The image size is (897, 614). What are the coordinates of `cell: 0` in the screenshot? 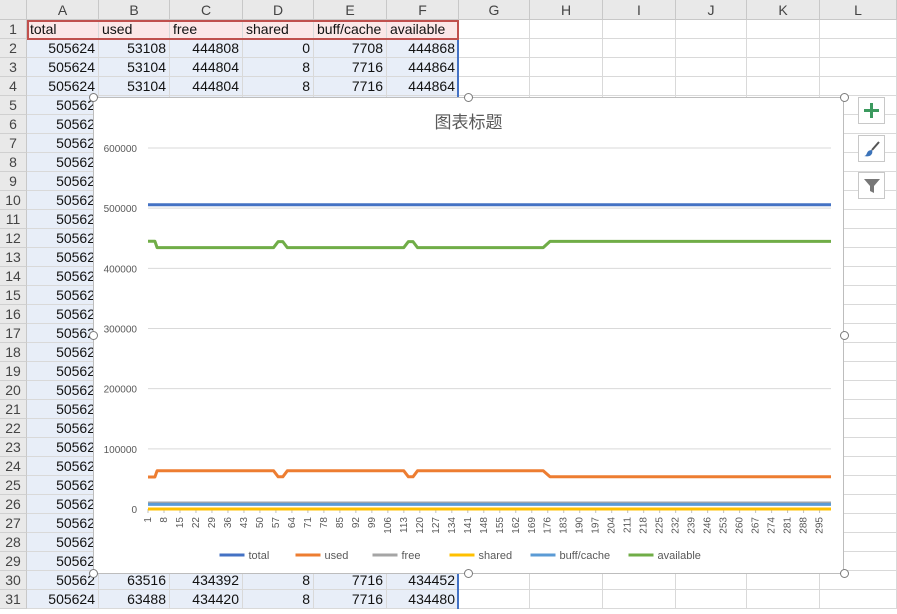 It's located at (278, 48).